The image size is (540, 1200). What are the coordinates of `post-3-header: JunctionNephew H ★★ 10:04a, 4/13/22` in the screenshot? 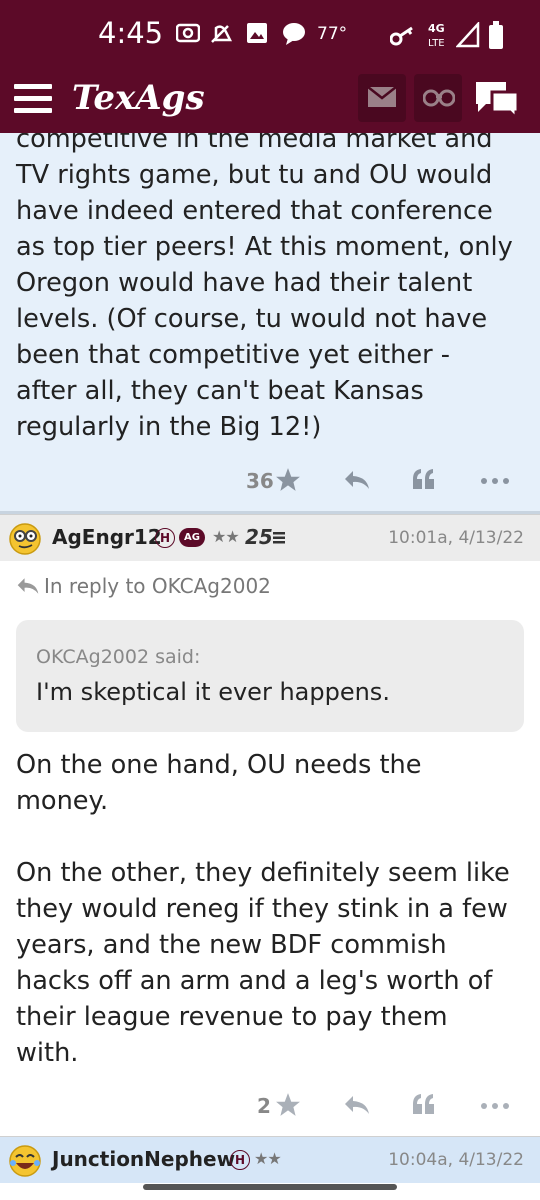 It's located at (270, 1159).